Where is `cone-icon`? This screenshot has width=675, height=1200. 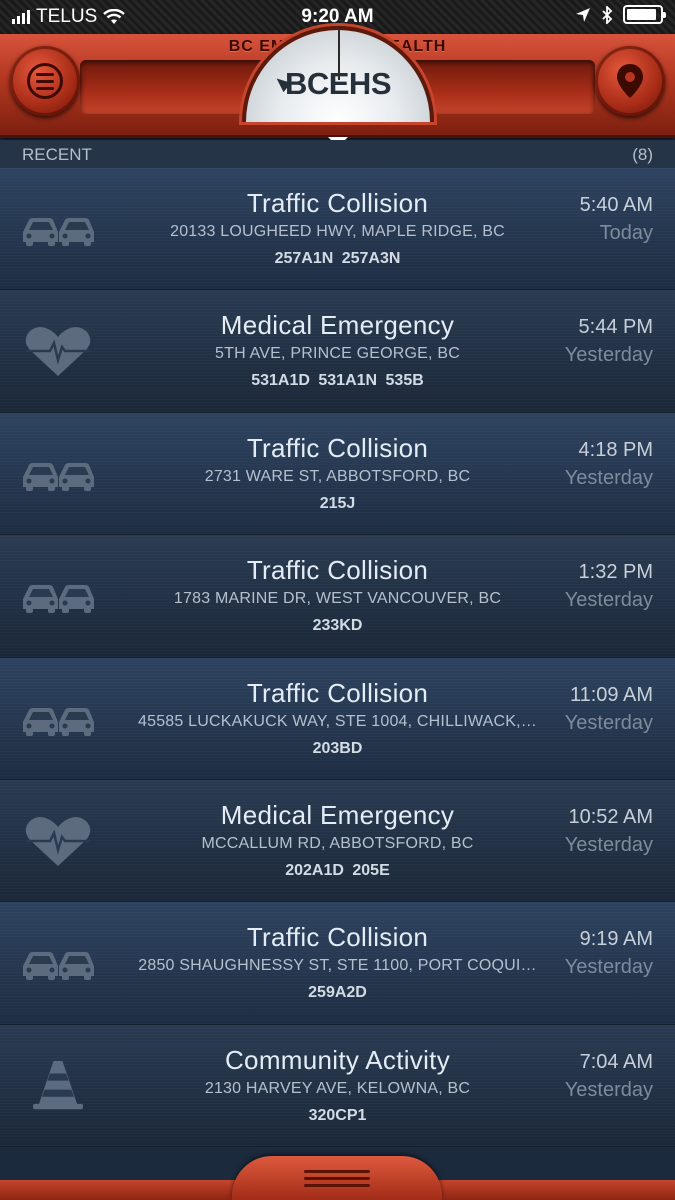
cone-icon is located at coordinates (58, 1084).